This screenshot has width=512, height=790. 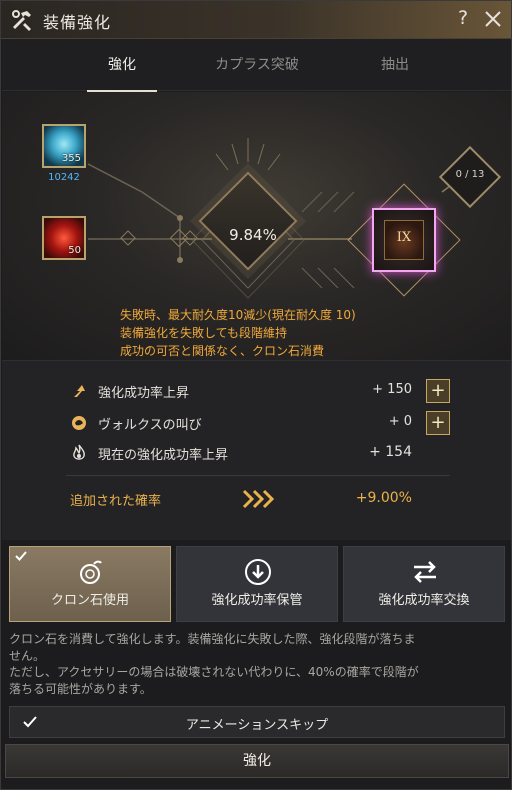 I want to click on stat-row-vorx-cry: ヴォルクスの叫び + 0 +, so click(x=265, y=423).